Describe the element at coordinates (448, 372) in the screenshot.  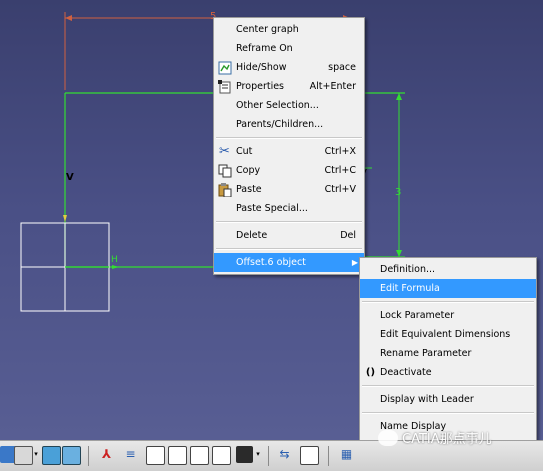
I see `submenu-item-deactivate: () Deactivate` at that location.